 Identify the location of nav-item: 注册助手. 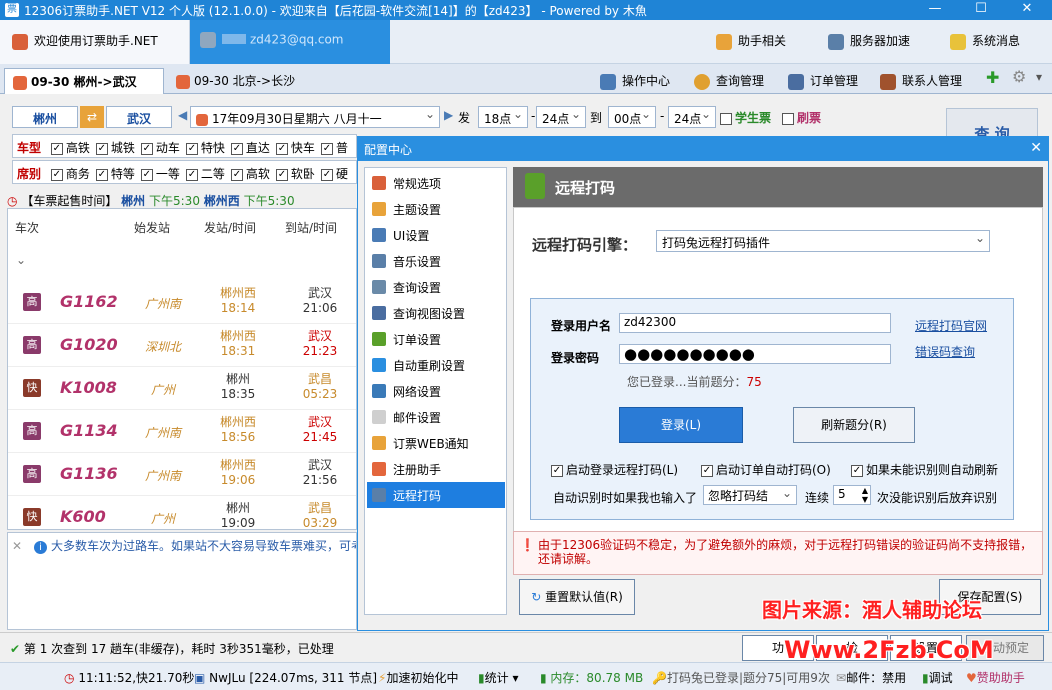
(436, 469).